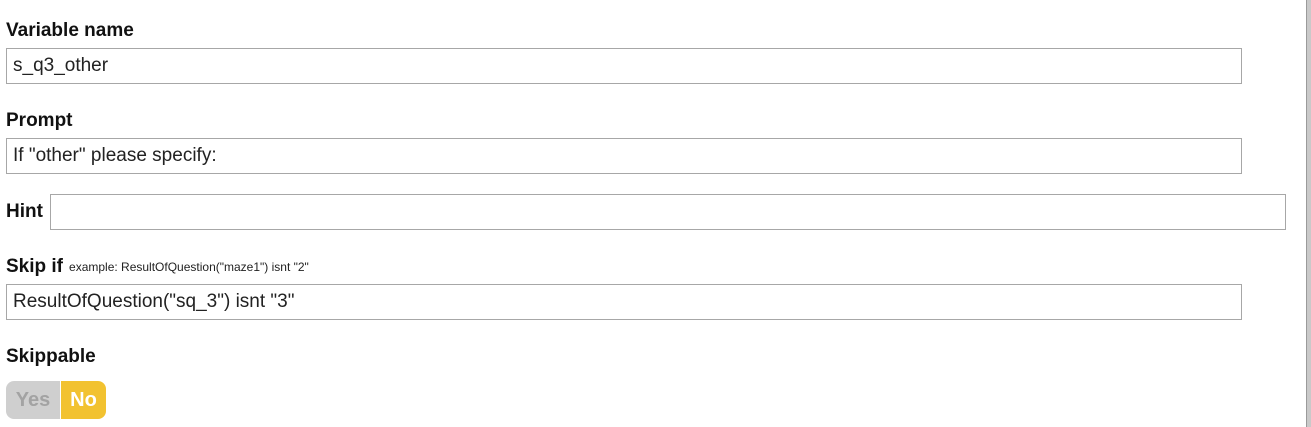  I want to click on page-scrollbar-edge, so click(1308, 213).